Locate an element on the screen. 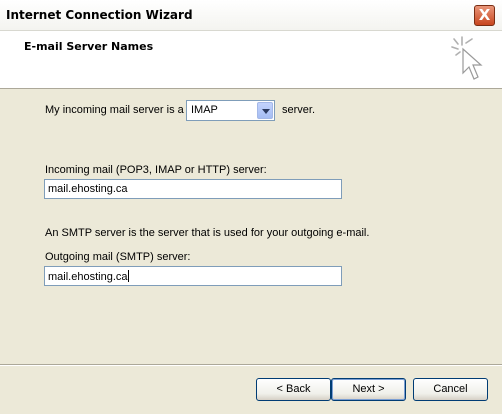  wizard-header: E-mail Server Names is located at coordinates (251, 60).